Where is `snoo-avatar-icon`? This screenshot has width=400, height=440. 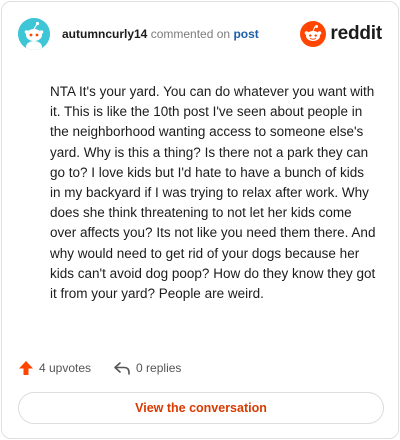
snoo-avatar-icon is located at coordinates (34, 34).